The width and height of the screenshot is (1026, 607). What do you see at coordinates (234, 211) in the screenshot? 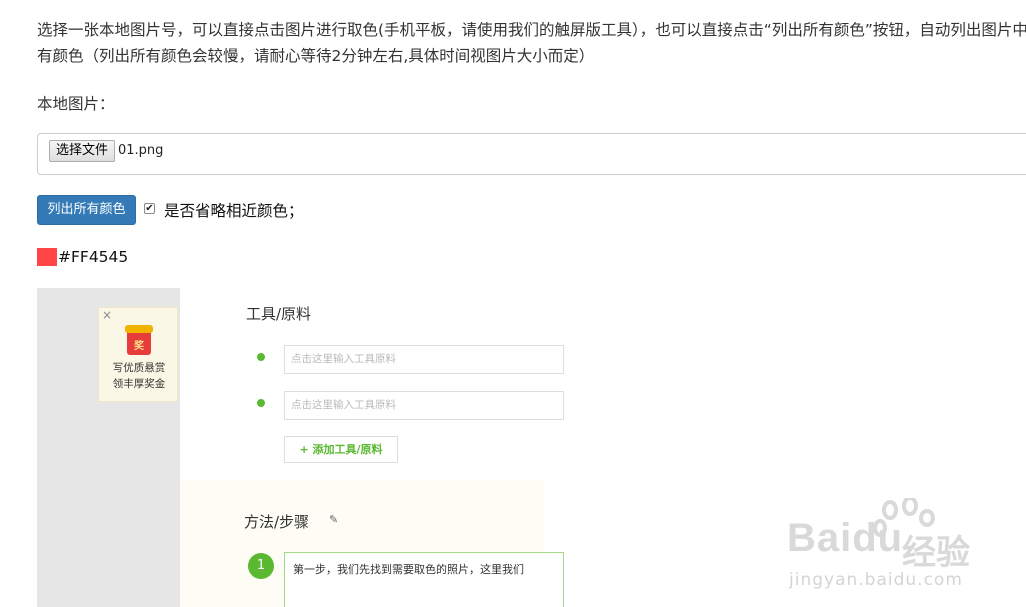
I see `ignore-similar-label: 是否省略相近颜色；` at bounding box center [234, 211].